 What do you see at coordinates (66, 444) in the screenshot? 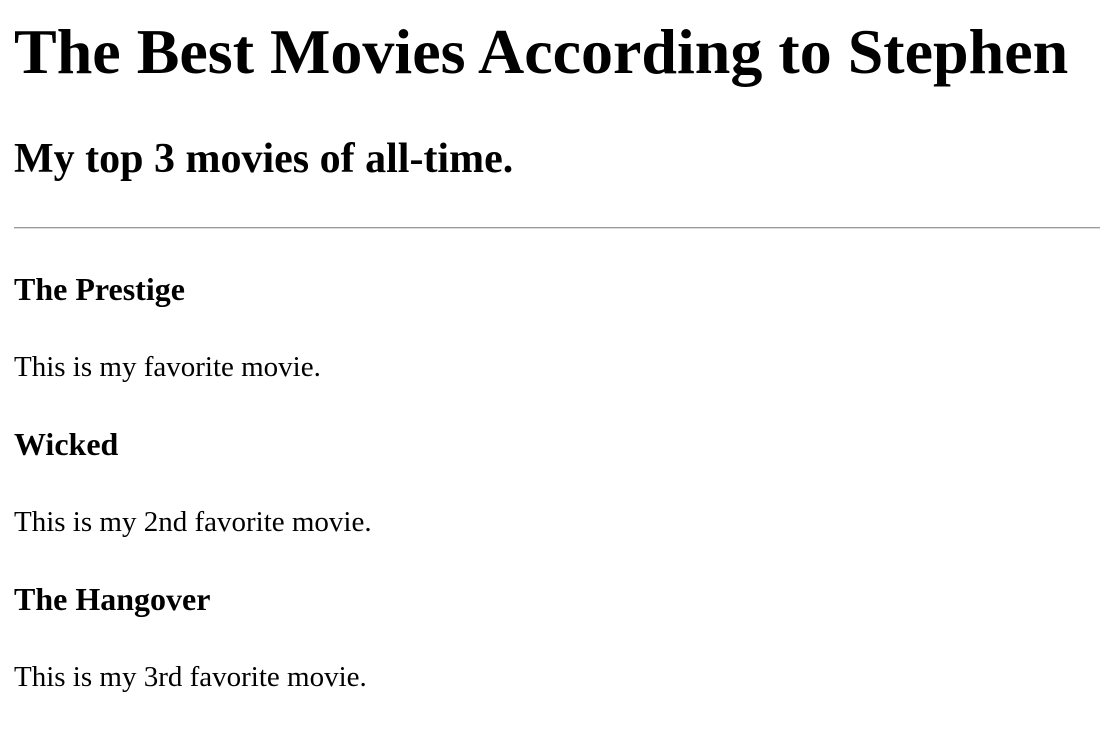
I see `movie-title: Wicked` at bounding box center [66, 444].